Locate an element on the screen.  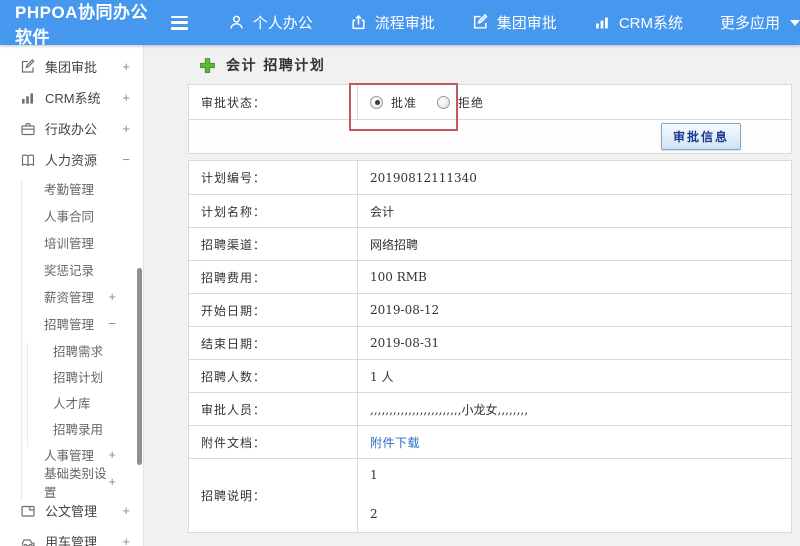
table-row: 招聘渠道： 网络招聘 is located at coordinates (490, 243).